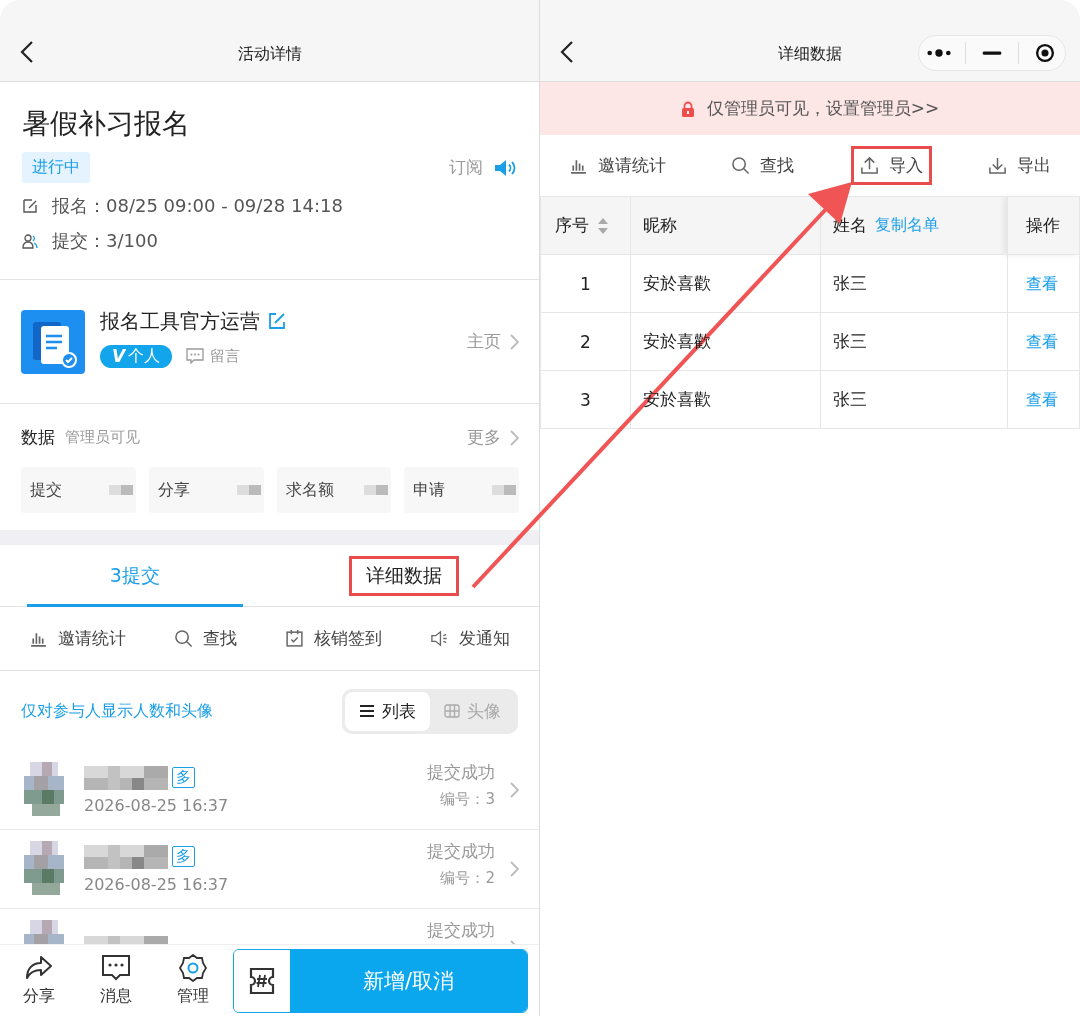 The height and width of the screenshot is (1016, 1080). What do you see at coordinates (1019, 165) in the screenshot?
I see `toolbar-button: 导出` at bounding box center [1019, 165].